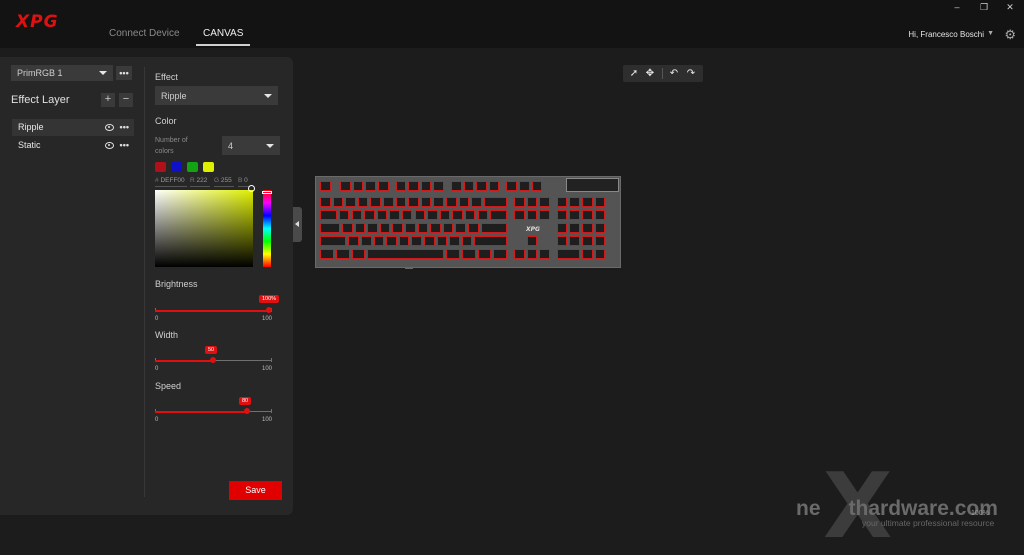 The height and width of the screenshot is (555, 1024). What do you see at coordinates (984, 7) in the screenshot?
I see `maximize-button: ❐` at bounding box center [984, 7].